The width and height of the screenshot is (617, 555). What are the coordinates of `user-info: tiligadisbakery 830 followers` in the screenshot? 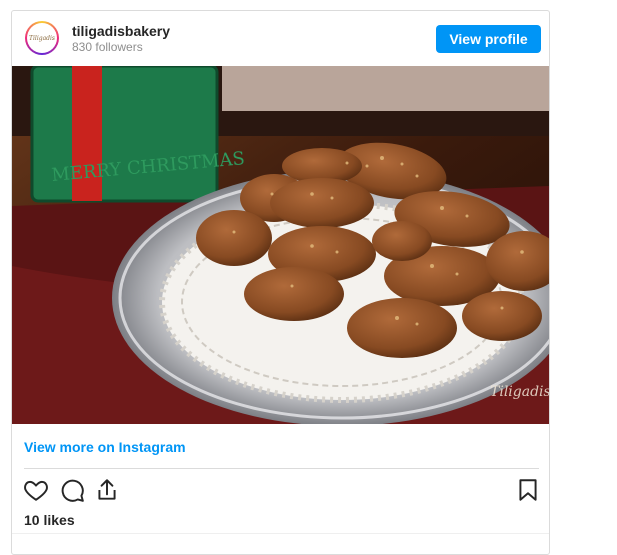 It's located at (121, 39).